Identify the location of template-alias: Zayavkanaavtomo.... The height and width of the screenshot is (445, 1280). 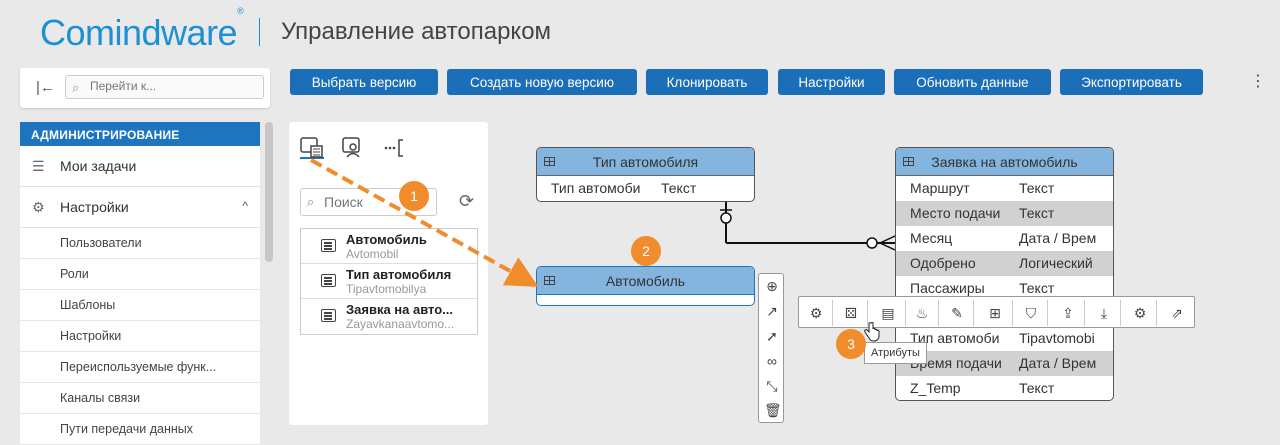
(400, 324).